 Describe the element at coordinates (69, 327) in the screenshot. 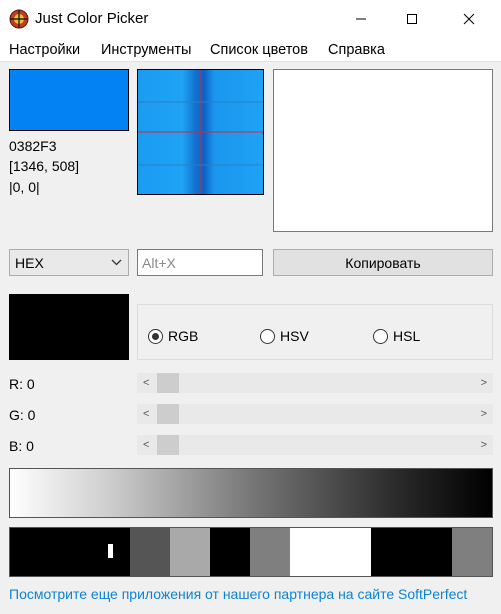

I see `selected-color-swatch` at that location.